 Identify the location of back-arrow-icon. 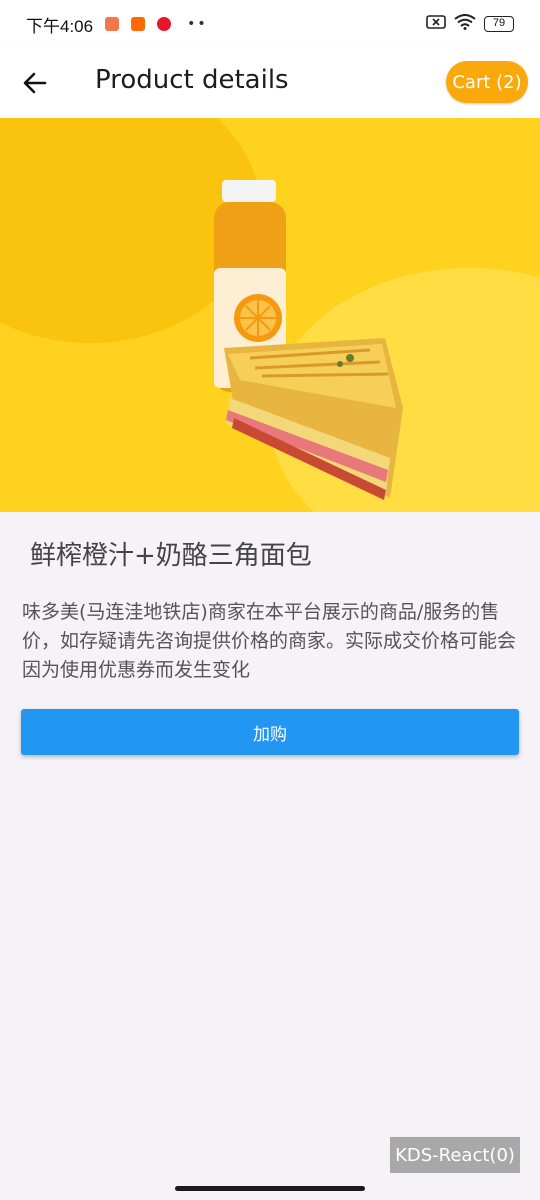
(35, 83).